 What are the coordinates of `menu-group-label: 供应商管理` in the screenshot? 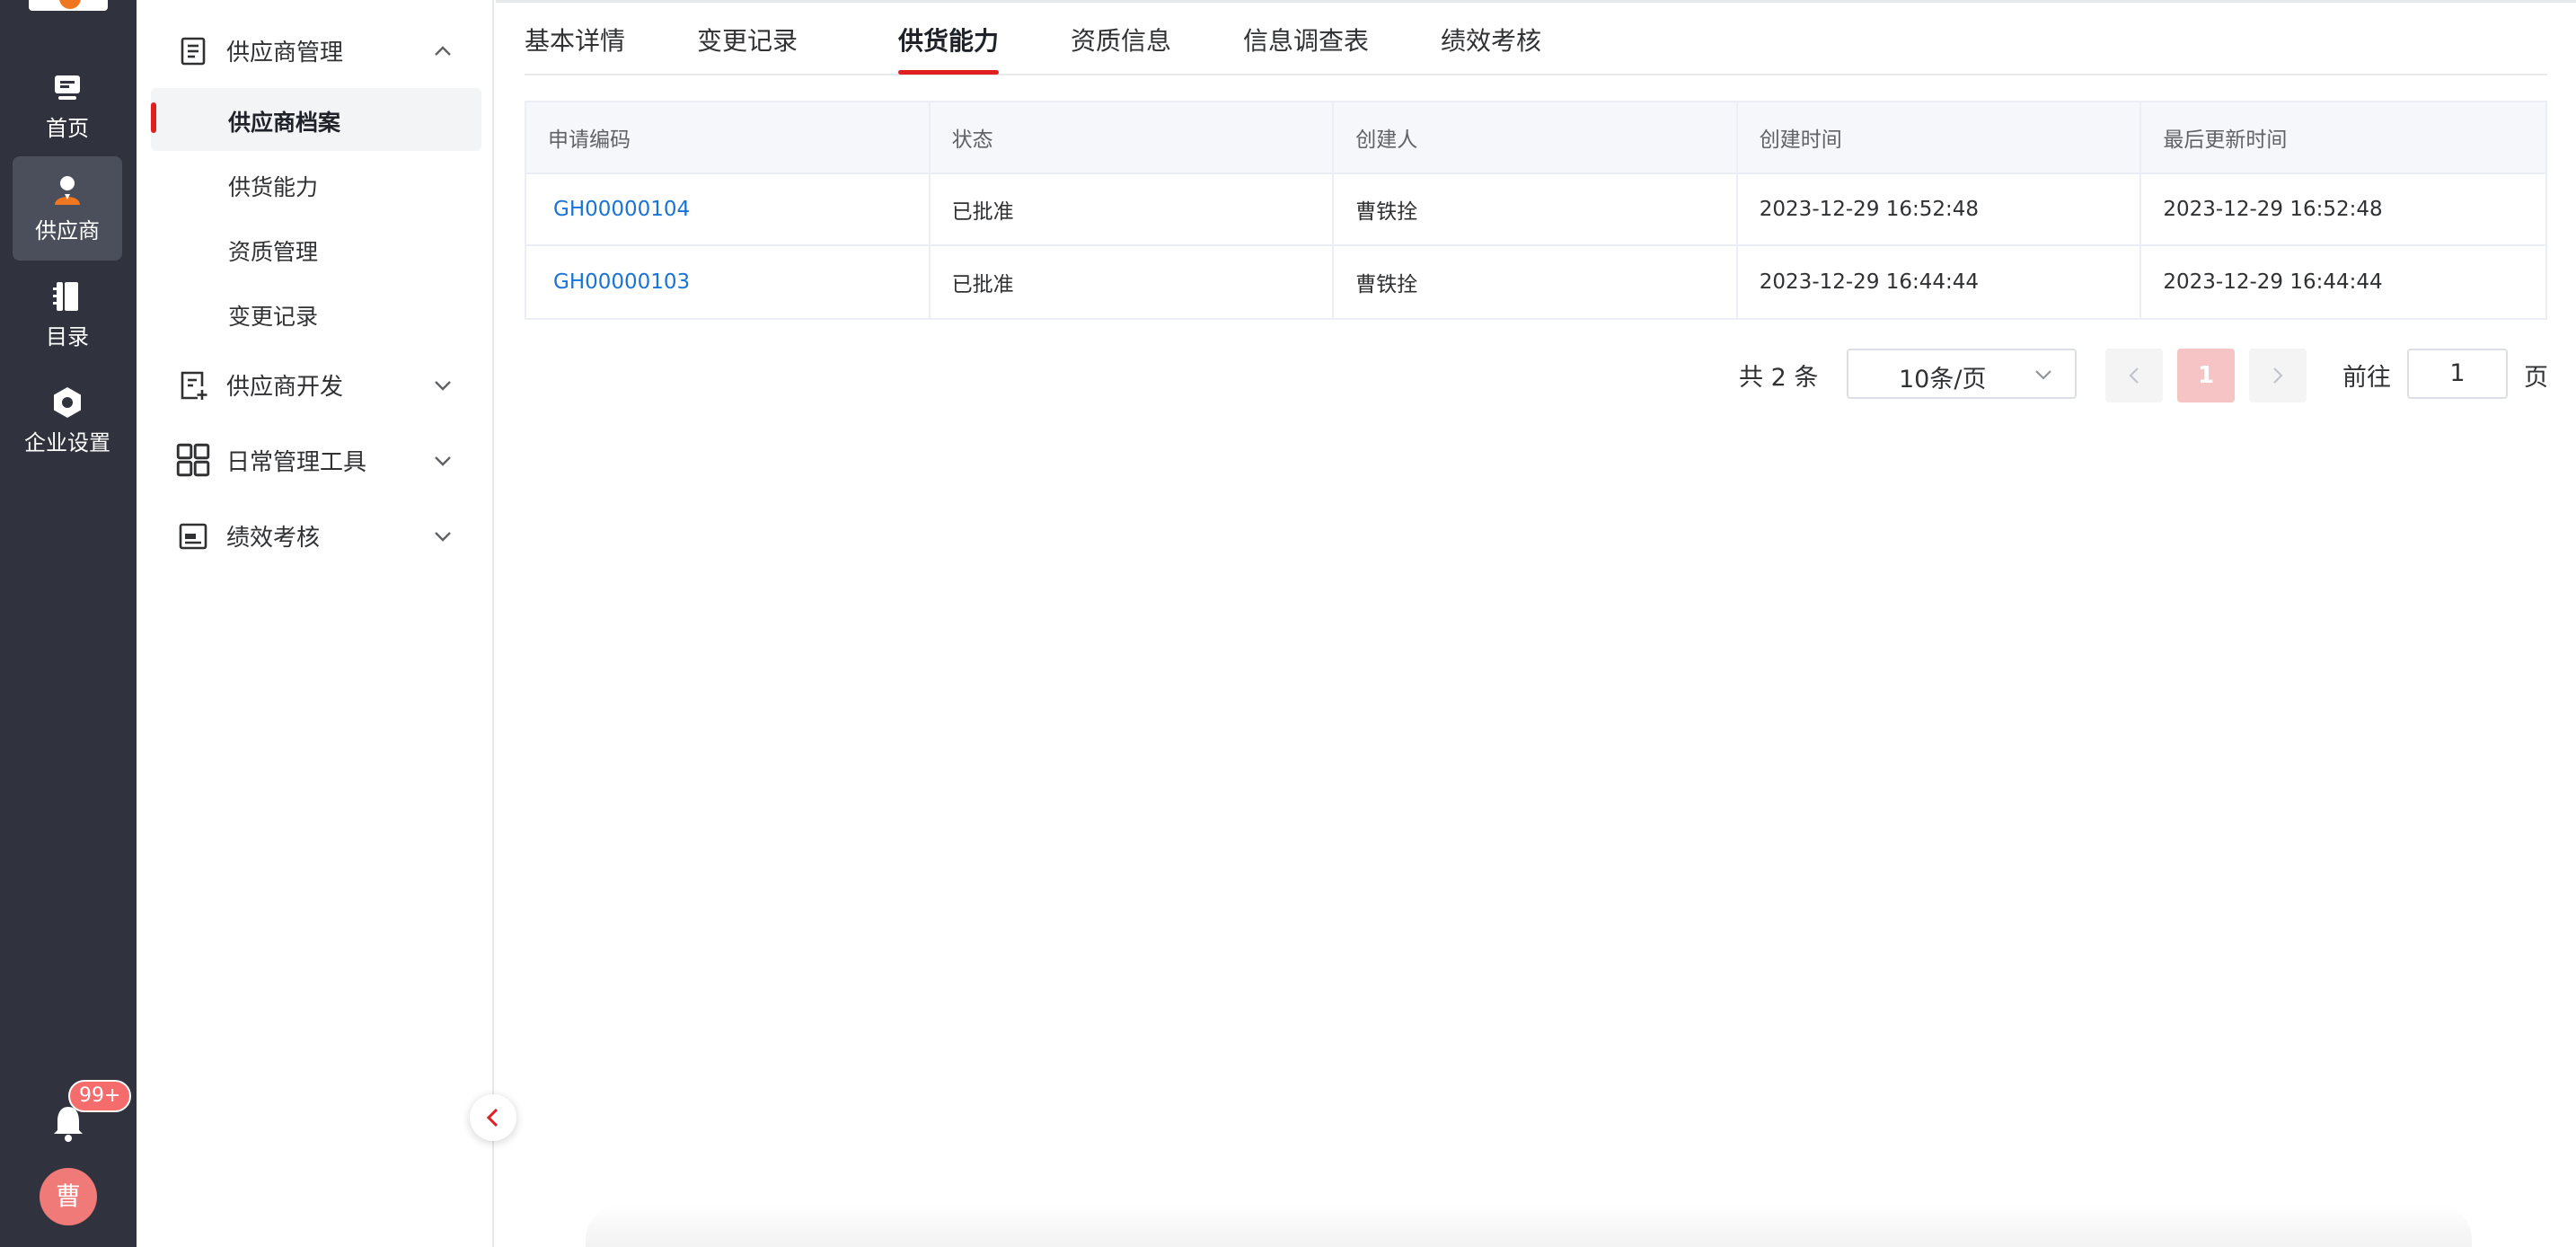 It's located at (285, 52).